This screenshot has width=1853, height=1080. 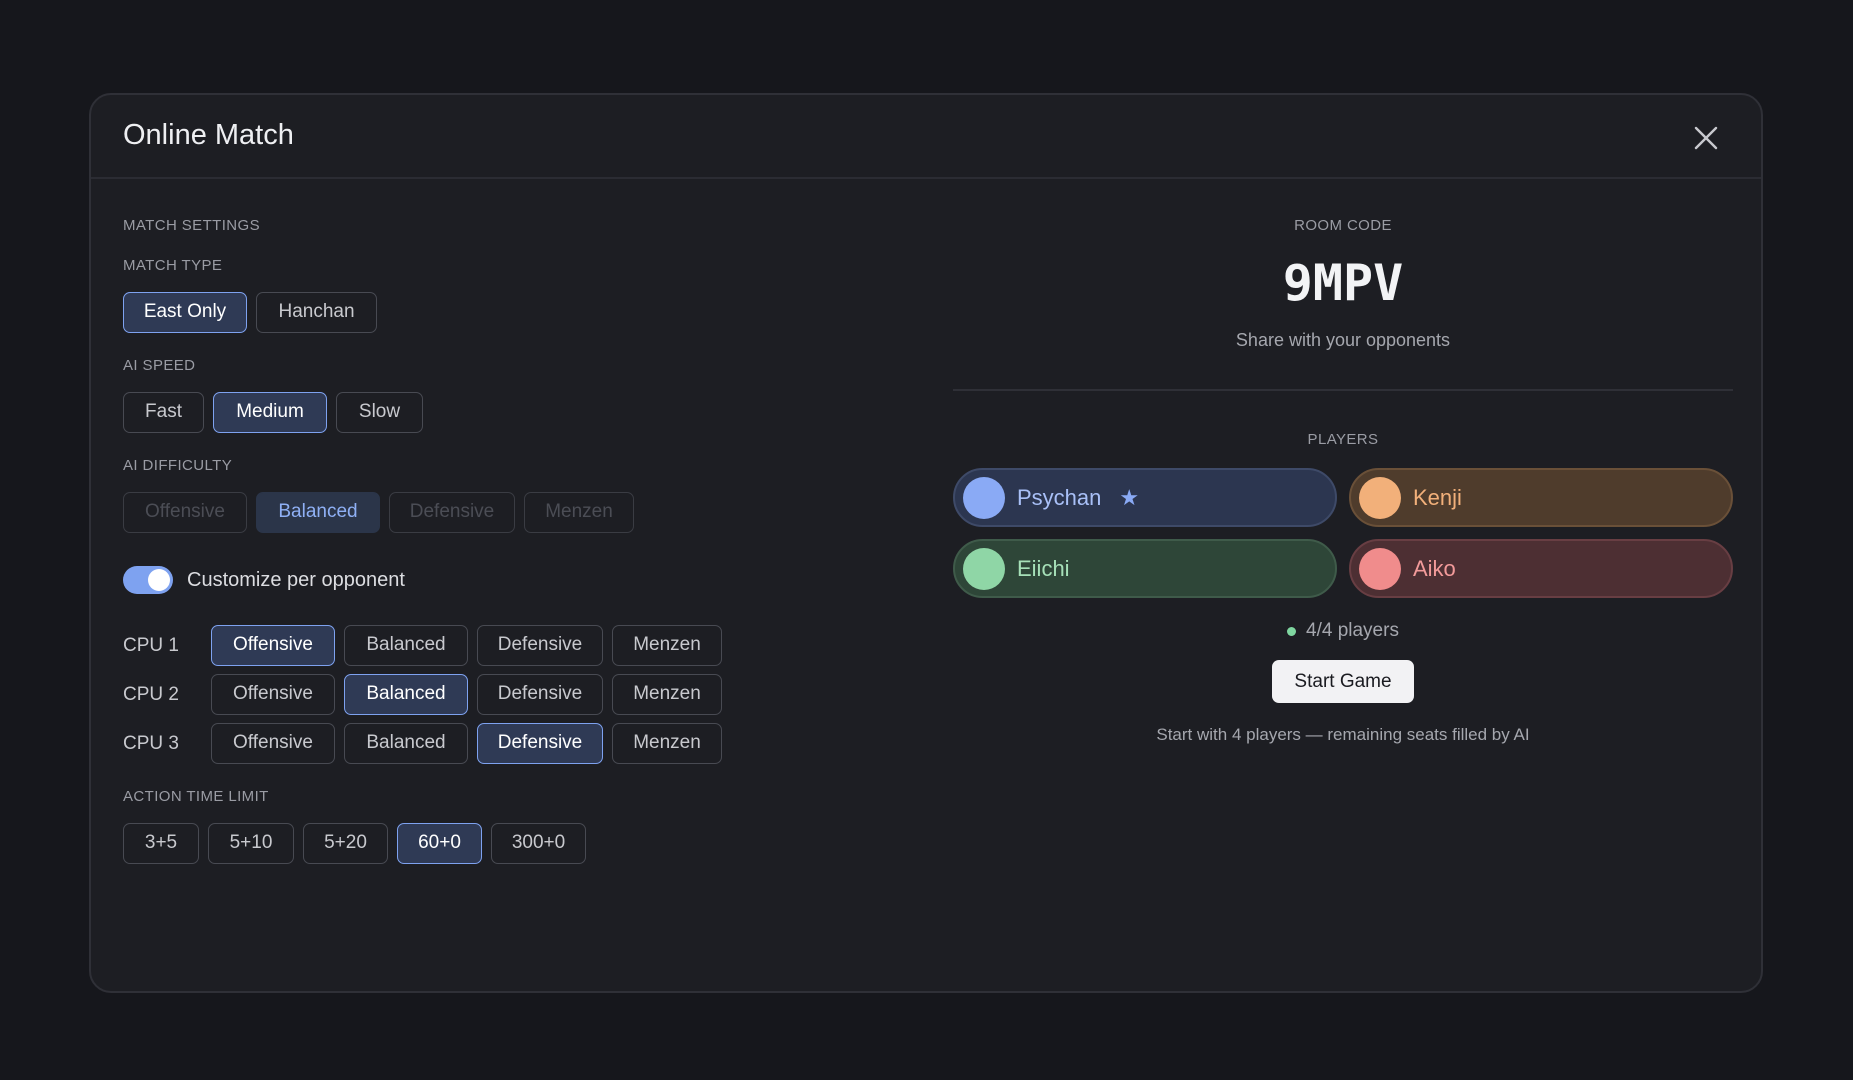 What do you see at coordinates (1059, 497) in the screenshot?
I see `player-name: Psychan` at bounding box center [1059, 497].